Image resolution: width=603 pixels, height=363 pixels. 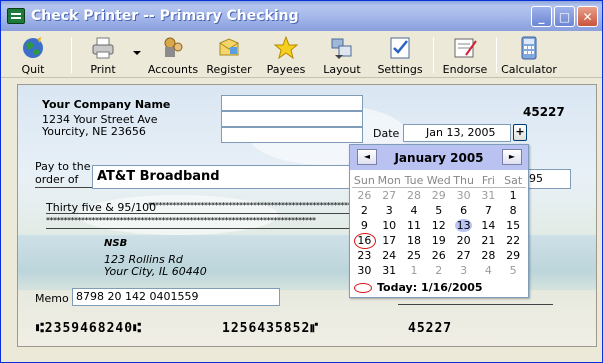 What do you see at coordinates (342, 55) in the screenshot?
I see `layout-button: Layout` at bounding box center [342, 55].